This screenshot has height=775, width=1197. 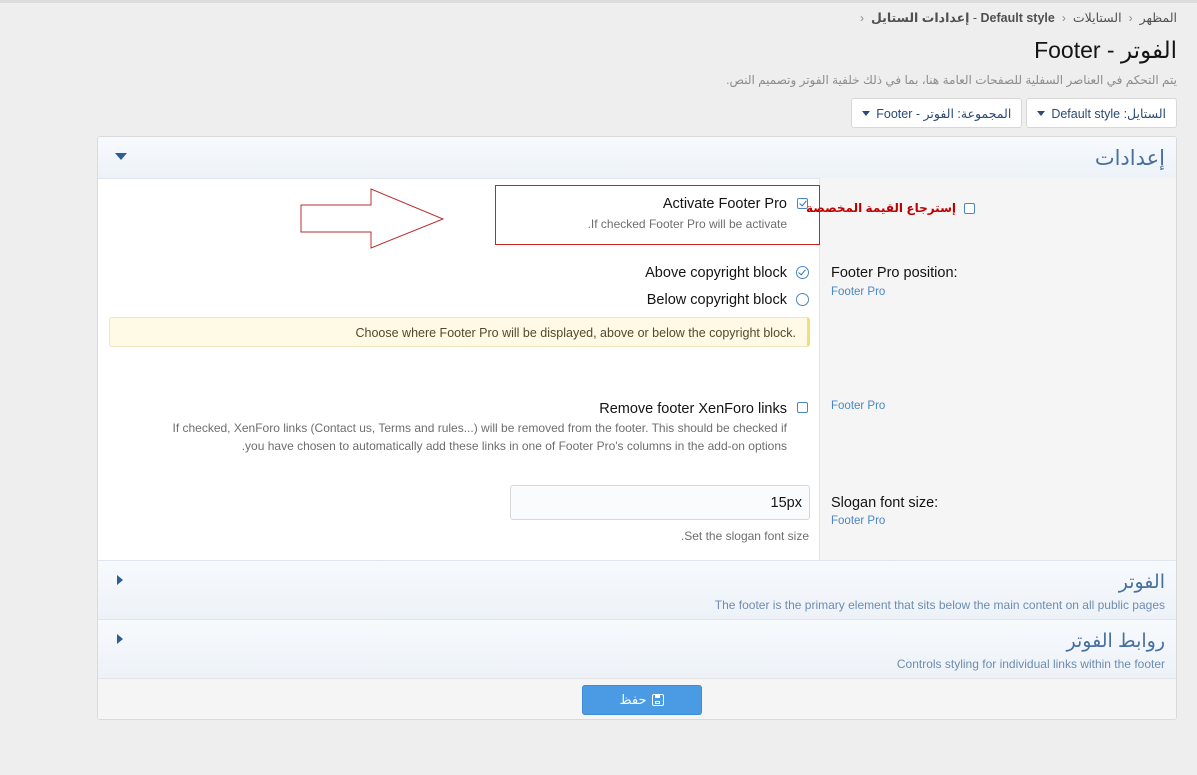 What do you see at coordinates (744, 536) in the screenshot?
I see `slogan-font-size-hint: Set the slogan font size.` at bounding box center [744, 536].